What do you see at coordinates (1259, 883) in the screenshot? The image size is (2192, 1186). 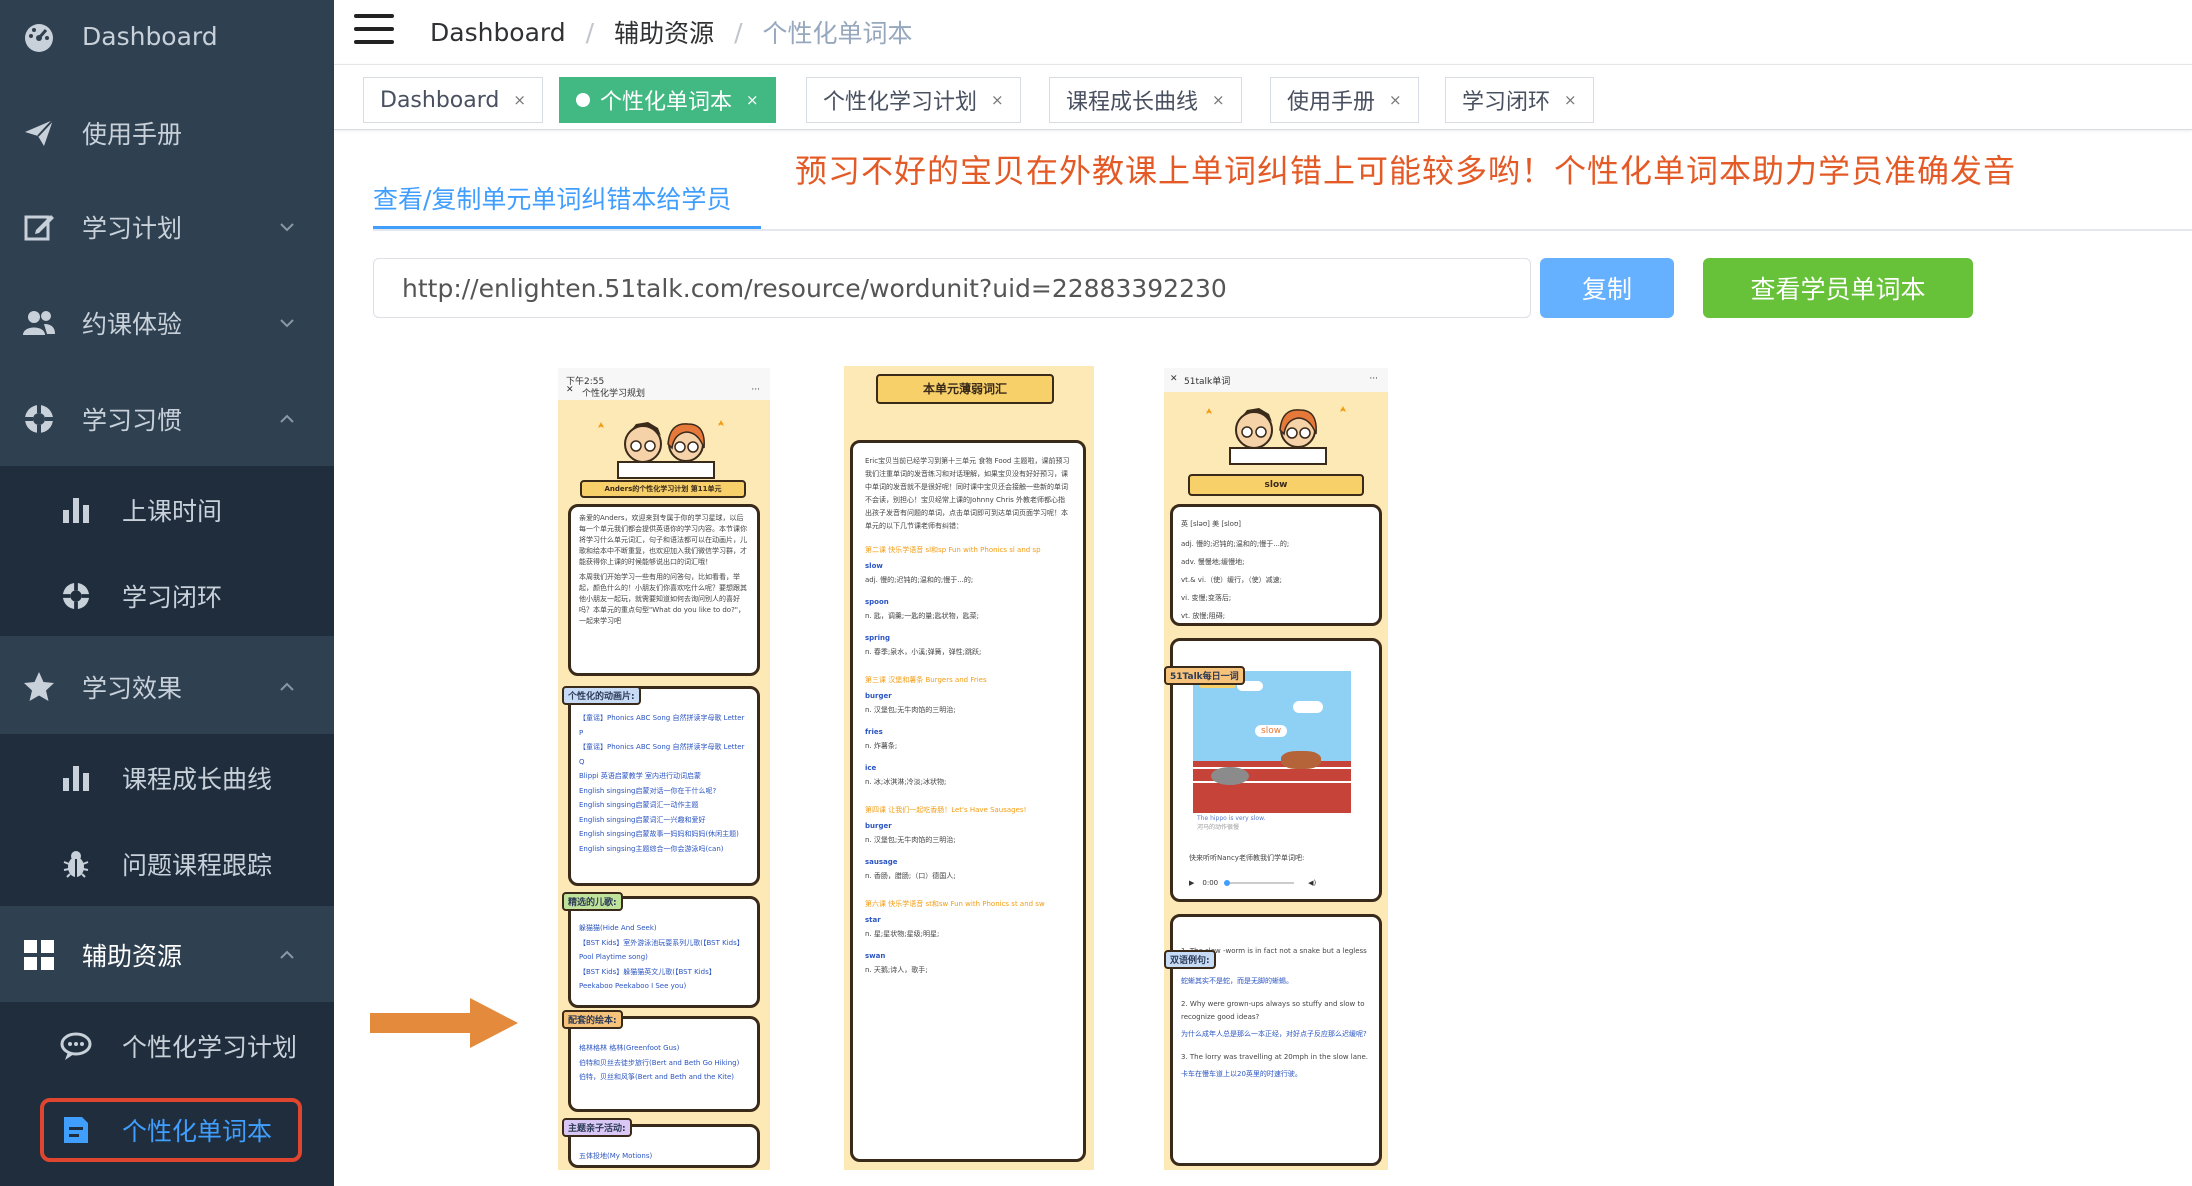 I see `audio-progress` at bounding box center [1259, 883].